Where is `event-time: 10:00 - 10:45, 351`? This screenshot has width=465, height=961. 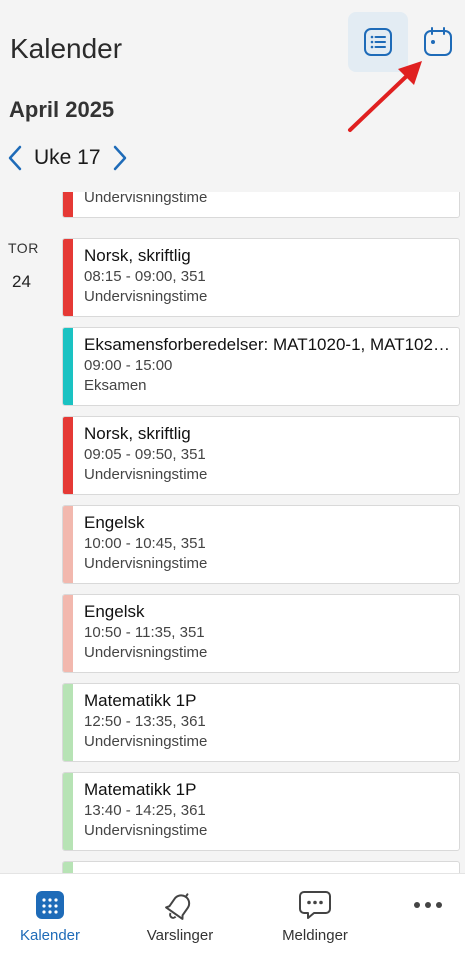
event-time: 10:00 - 10:45, 351 is located at coordinates (145, 543).